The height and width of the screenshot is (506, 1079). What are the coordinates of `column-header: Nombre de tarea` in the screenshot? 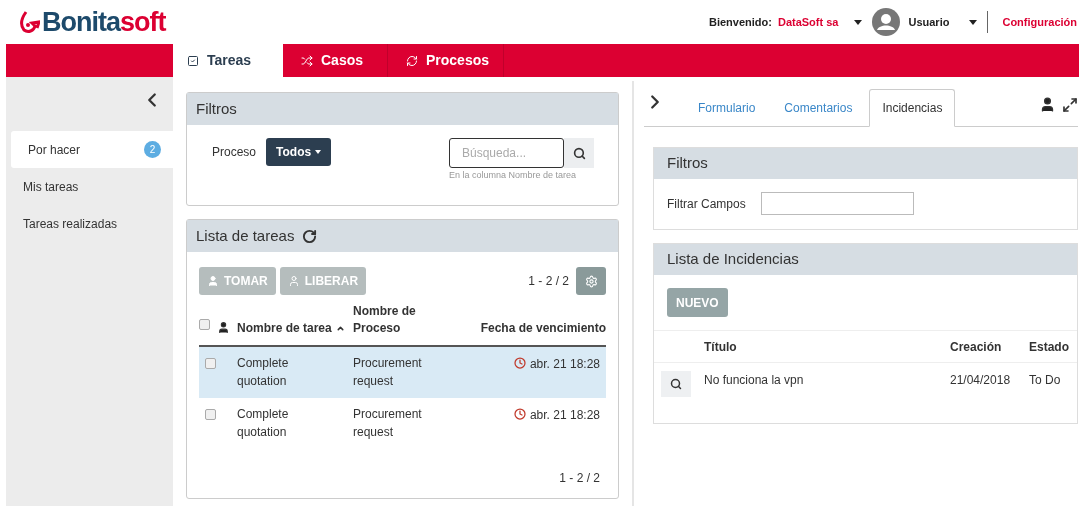 It's located at (295, 328).